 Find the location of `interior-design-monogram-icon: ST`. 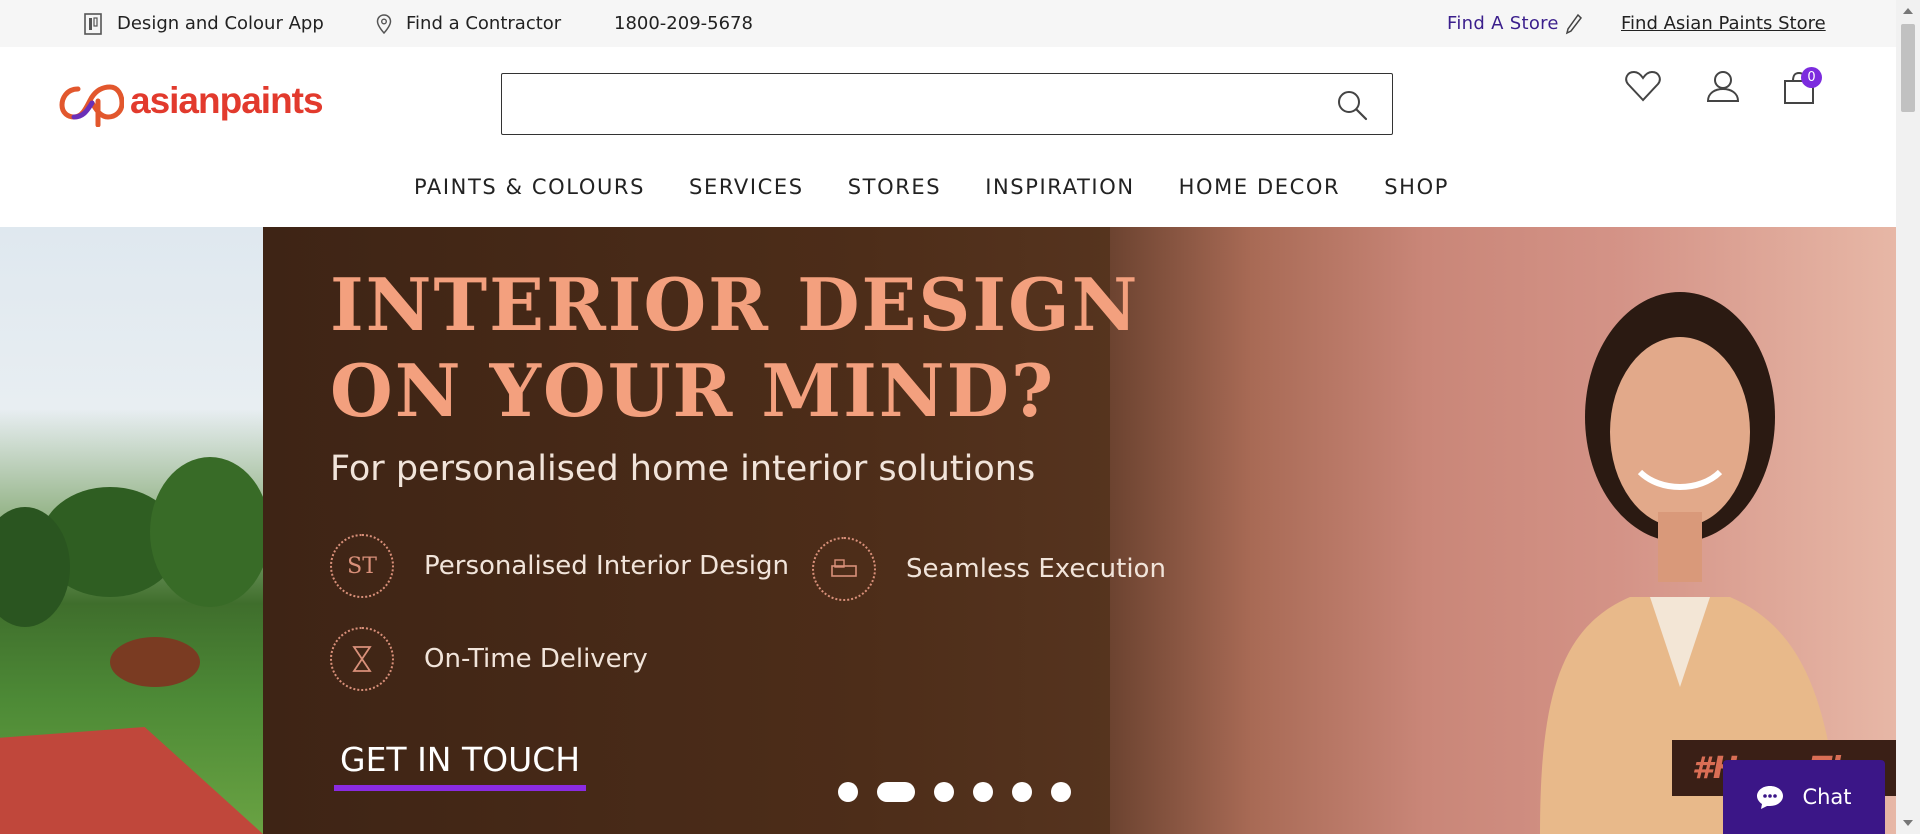

interior-design-monogram-icon: ST is located at coordinates (362, 566).